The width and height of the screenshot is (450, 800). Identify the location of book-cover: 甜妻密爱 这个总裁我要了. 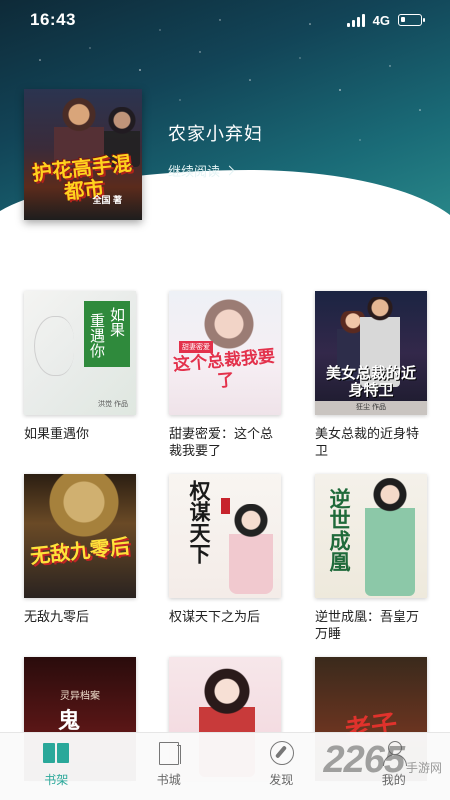
(225, 353).